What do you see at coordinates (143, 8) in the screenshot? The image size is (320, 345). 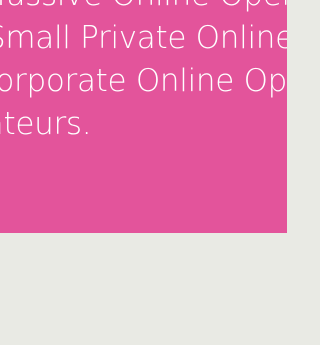 I see `hero-line-1: Massive Online Open C` at bounding box center [143, 8].